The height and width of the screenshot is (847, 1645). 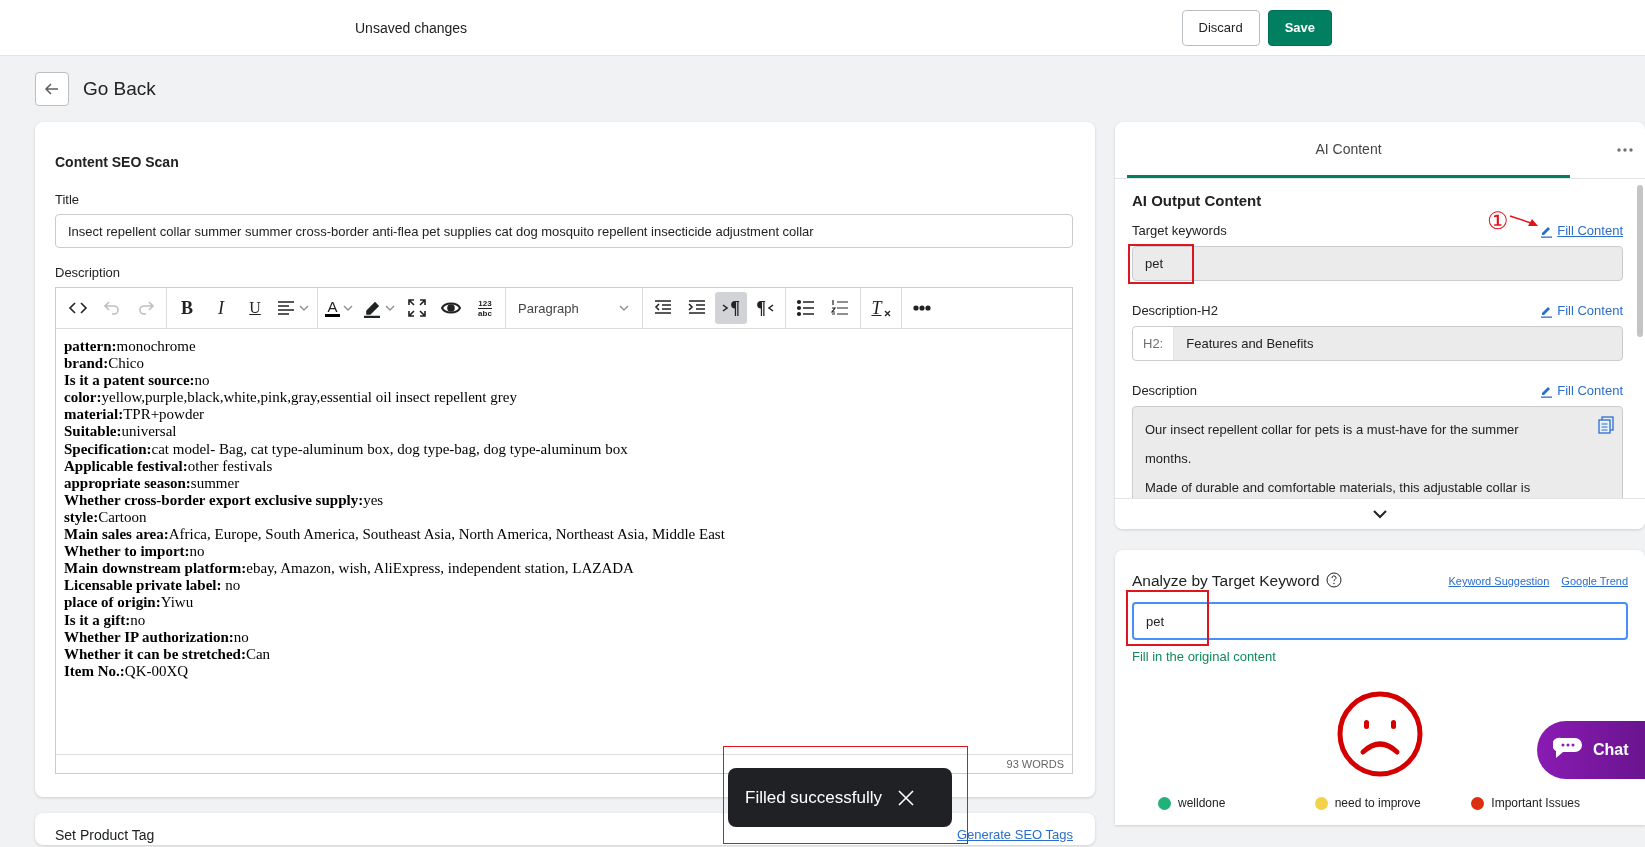 What do you see at coordinates (117, 162) in the screenshot?
I see `card-title: Content SEO Scan` at bounding box center [117, 162].